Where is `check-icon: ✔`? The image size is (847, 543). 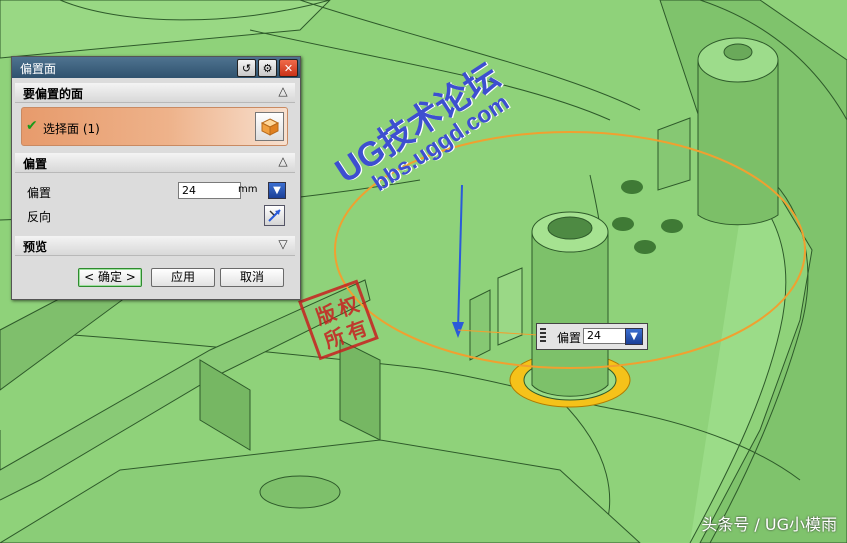 check-icon: ✔ is located at coordinates (32, 126).